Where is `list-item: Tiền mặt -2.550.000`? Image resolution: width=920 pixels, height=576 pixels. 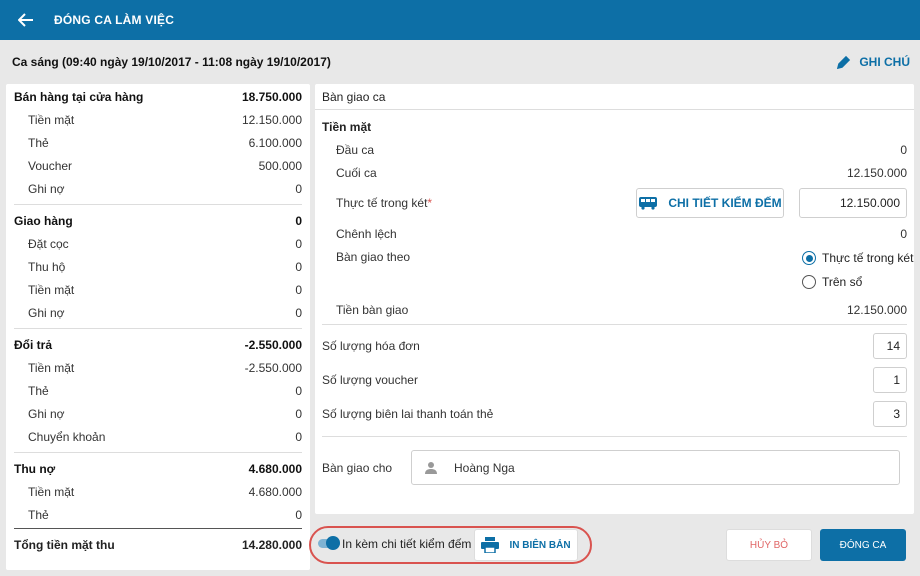
list-item: Tiền mặt -2.550.000 is located at coordinates (158, 367).